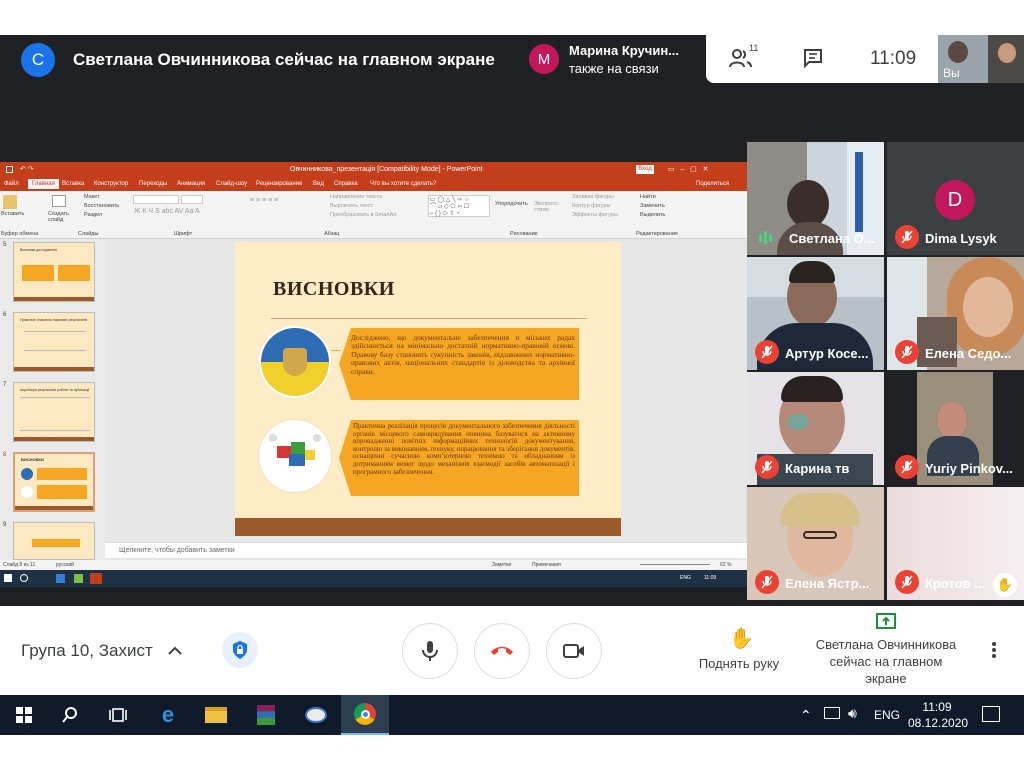  I want to click on slide-thumbnail: Висновки дослідження, so click(54, 272).